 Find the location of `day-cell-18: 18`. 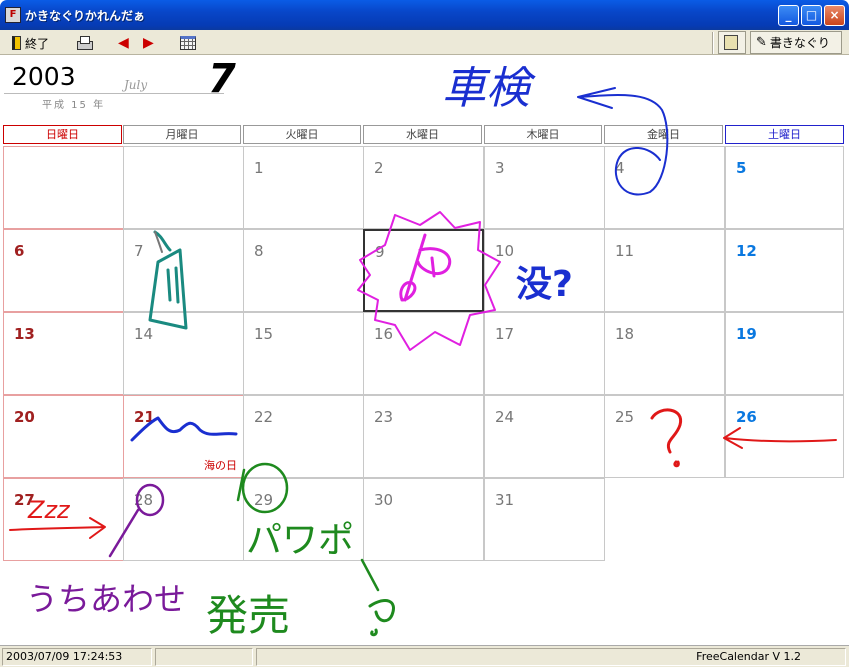

day-cell-18: 18 is located at coordinates (664, 353).